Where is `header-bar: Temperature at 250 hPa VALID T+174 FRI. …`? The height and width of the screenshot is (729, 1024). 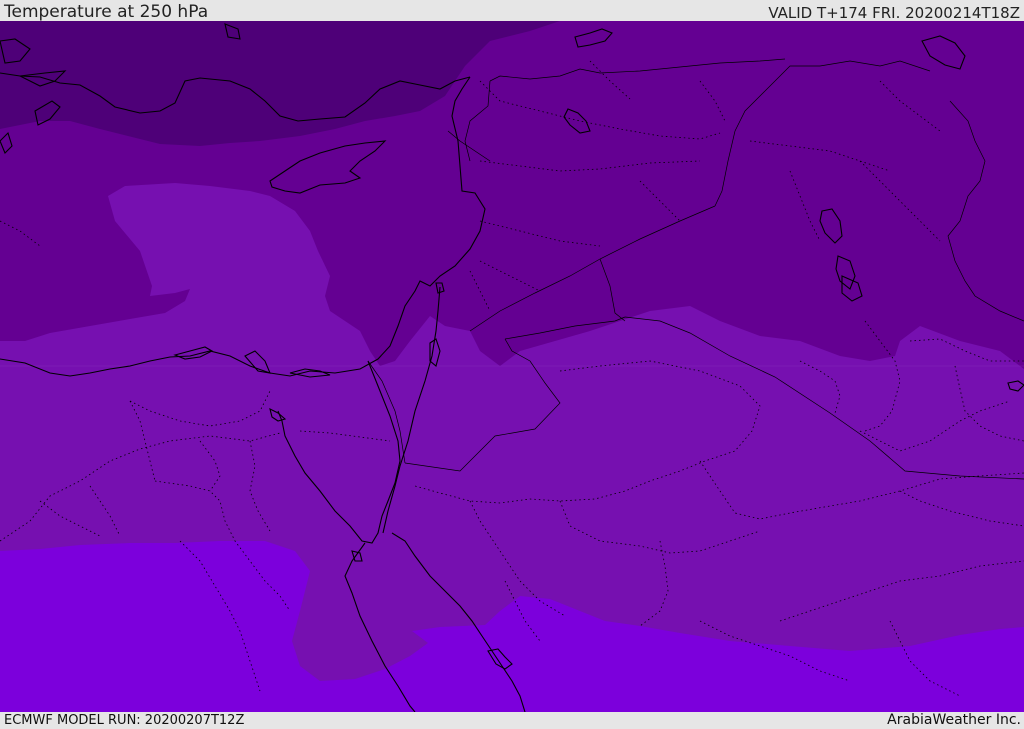
header-bar: Temperature at 250 hPa VALID T+174 FRI. … is located at coordinates (512, 10).